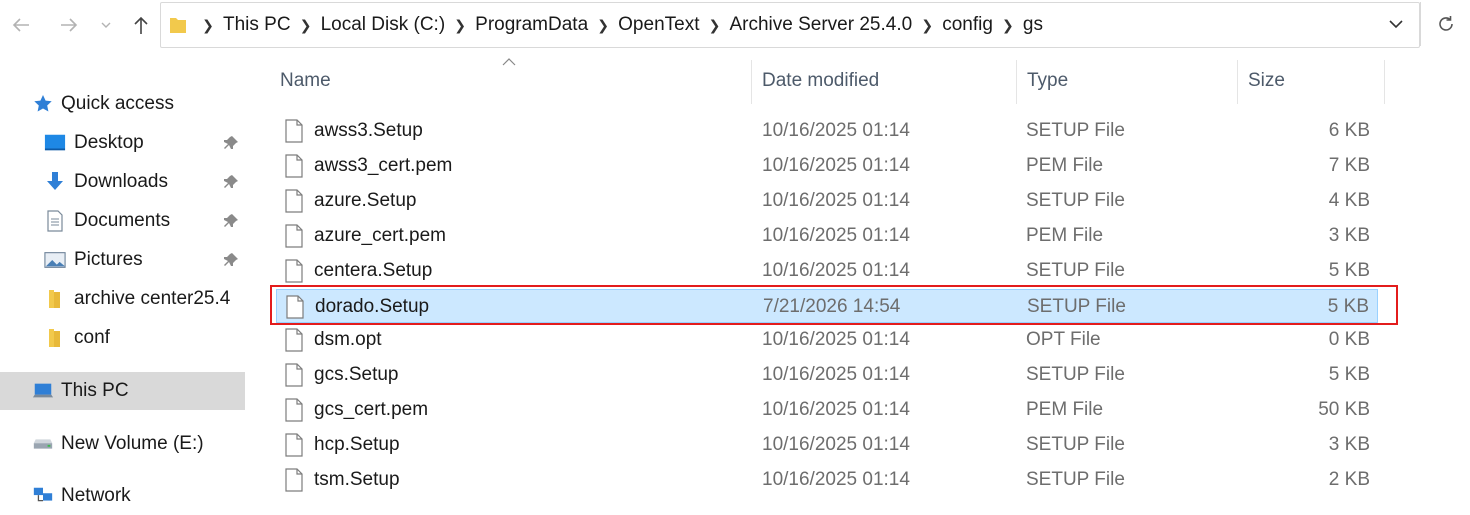 Image resolution: width=1470 pixels, height=515 pixels. Describe the element at coordinates (373, 270) in the screenshot. I see `file-name: centera.Setup` at that location.